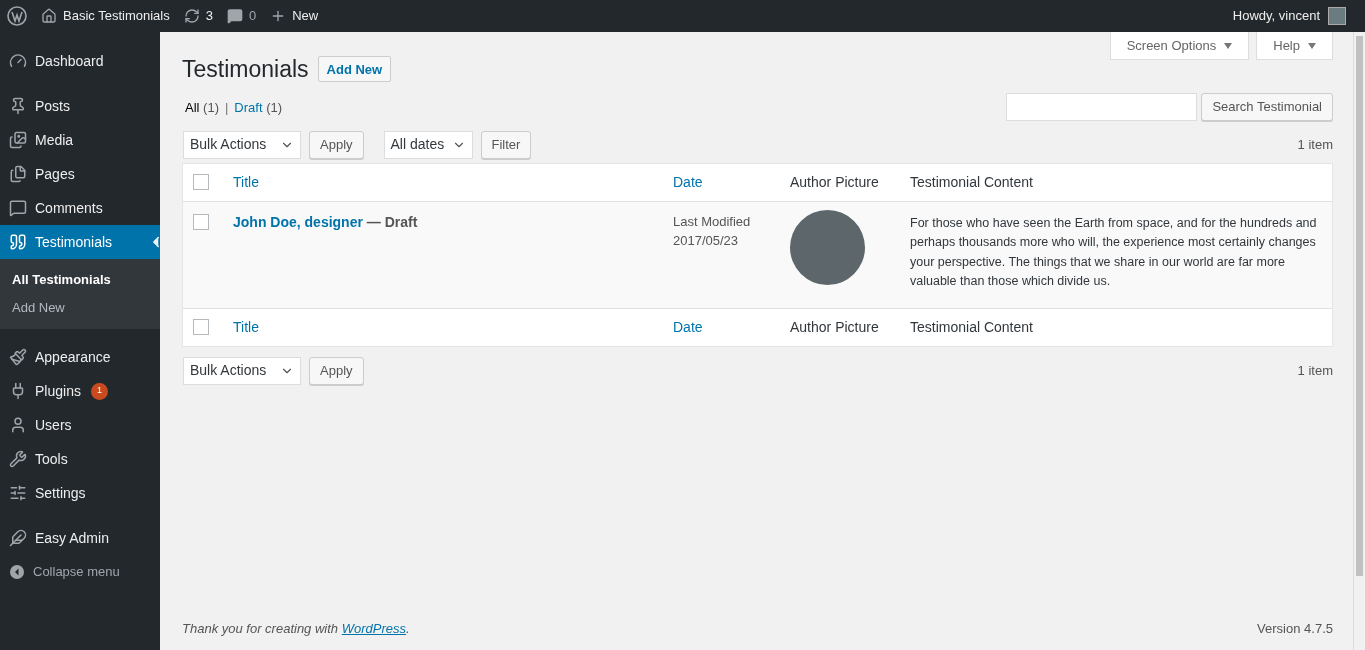 The image size is (1365, 650). Describe the element at coordinates (18, 174) in the screenshot. I see `pages-icon` at that location.